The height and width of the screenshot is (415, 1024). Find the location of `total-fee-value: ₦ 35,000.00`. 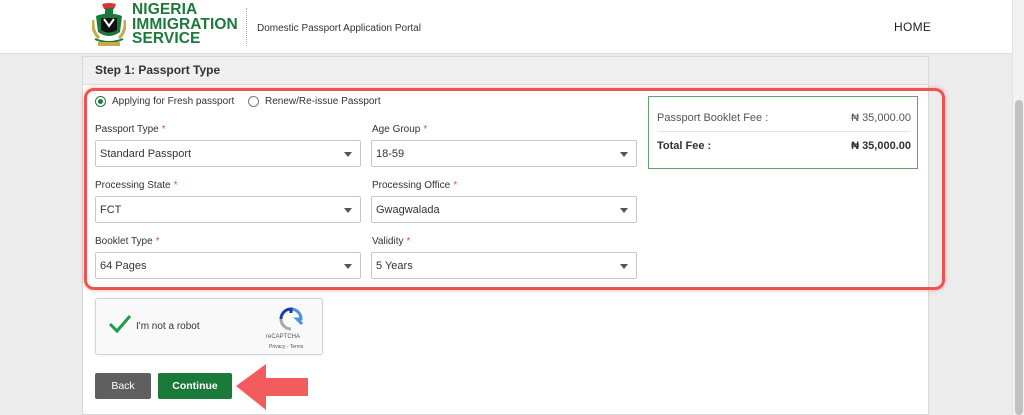

total-fee-value: ₦ 35,000.00 is located at coordinates (881, 146).